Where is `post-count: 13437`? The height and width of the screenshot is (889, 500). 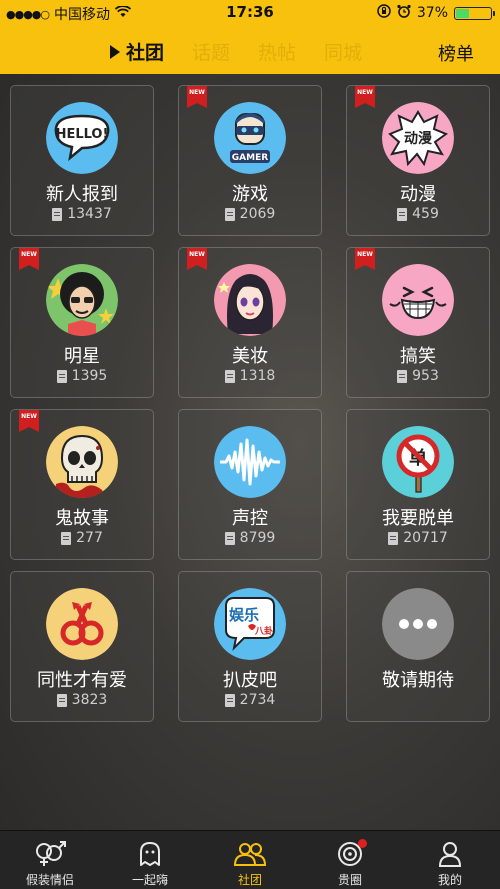 post-count: 13437 is located at coordinates (82, 214).